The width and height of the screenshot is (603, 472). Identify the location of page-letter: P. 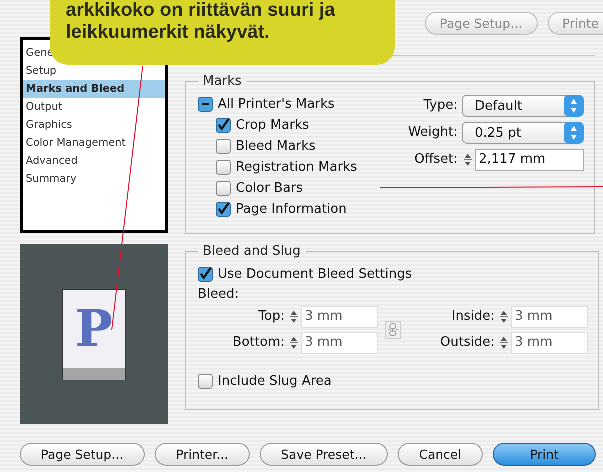
(94, 329).